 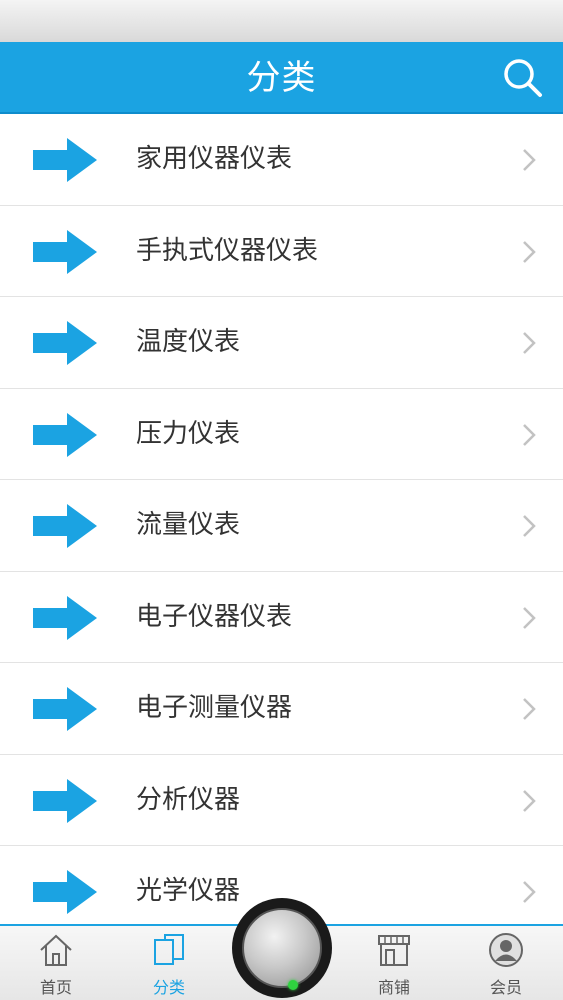 What do you see at coordinates (393, 987) in the screenshot?
I see `tab-label: 商铺` at bounding box center [393, 987].